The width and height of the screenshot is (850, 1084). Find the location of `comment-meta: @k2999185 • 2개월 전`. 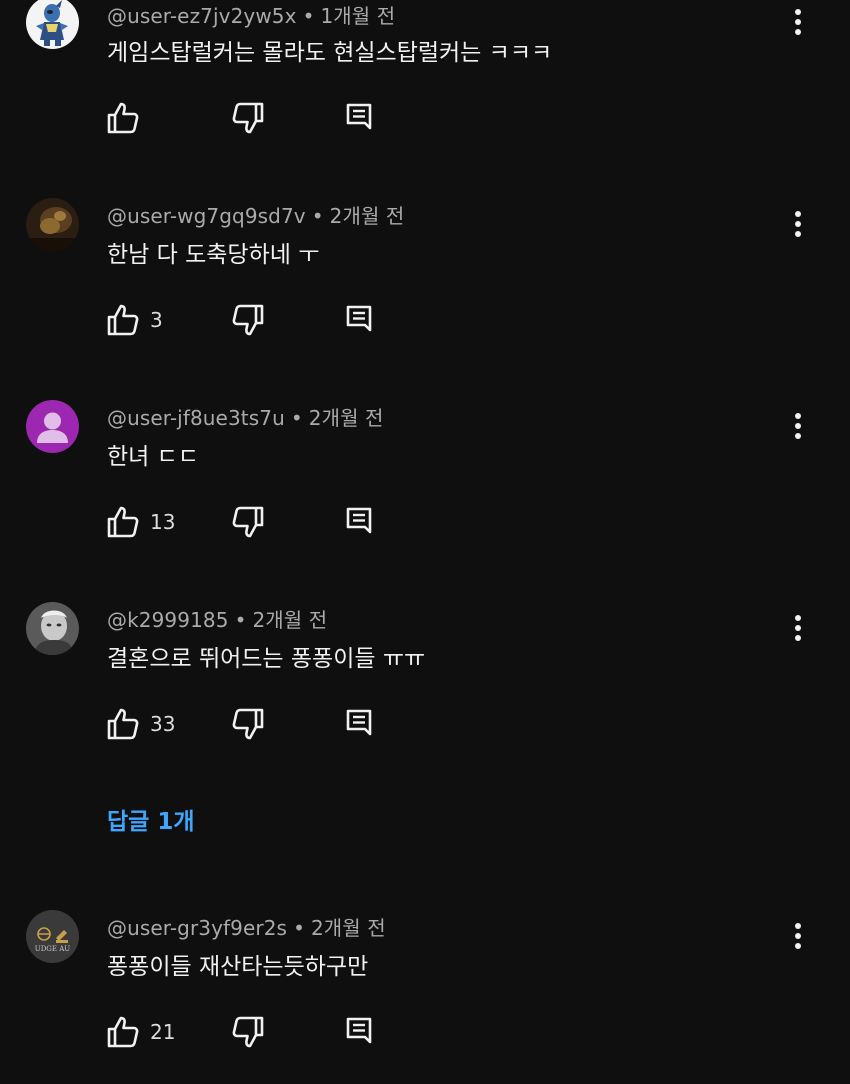

comment-meta: @k2999185 • 2개월 전 is located at coordinates (217, 618).